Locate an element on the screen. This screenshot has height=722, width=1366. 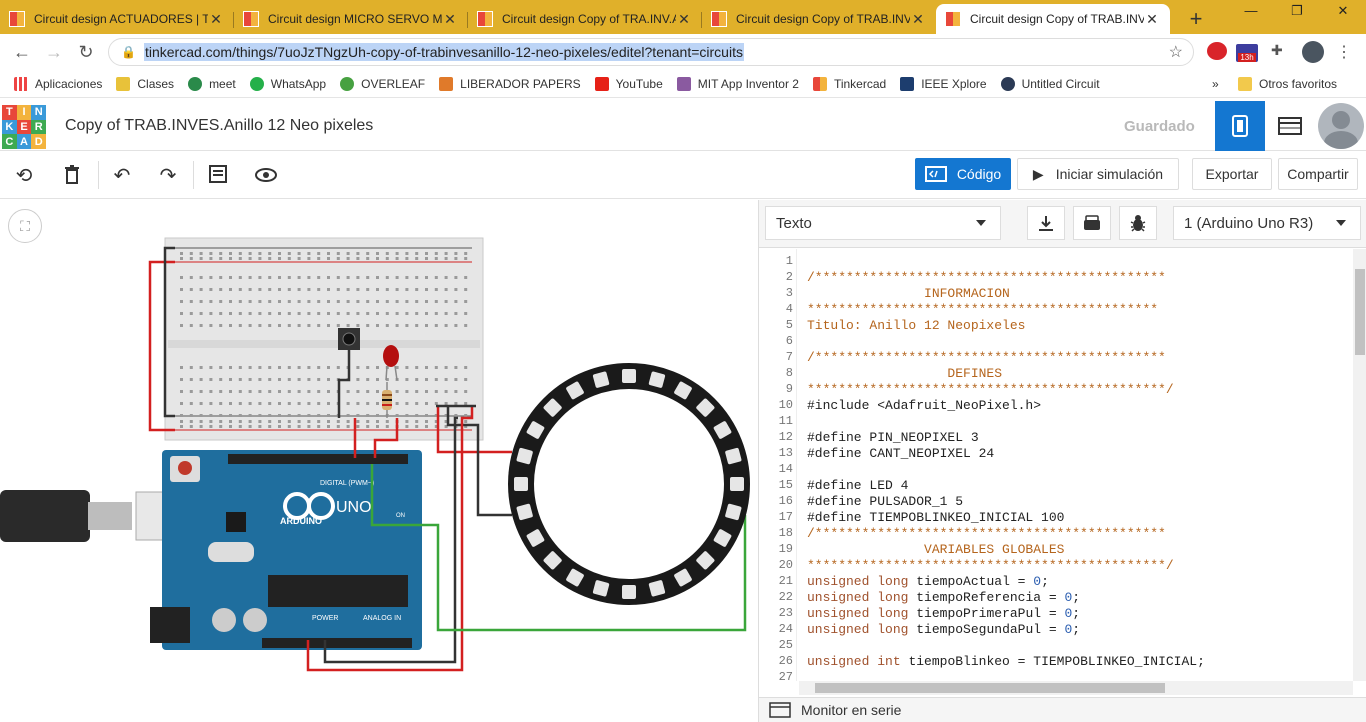
code-line: DEFINES is located at coordinates (904, 373).